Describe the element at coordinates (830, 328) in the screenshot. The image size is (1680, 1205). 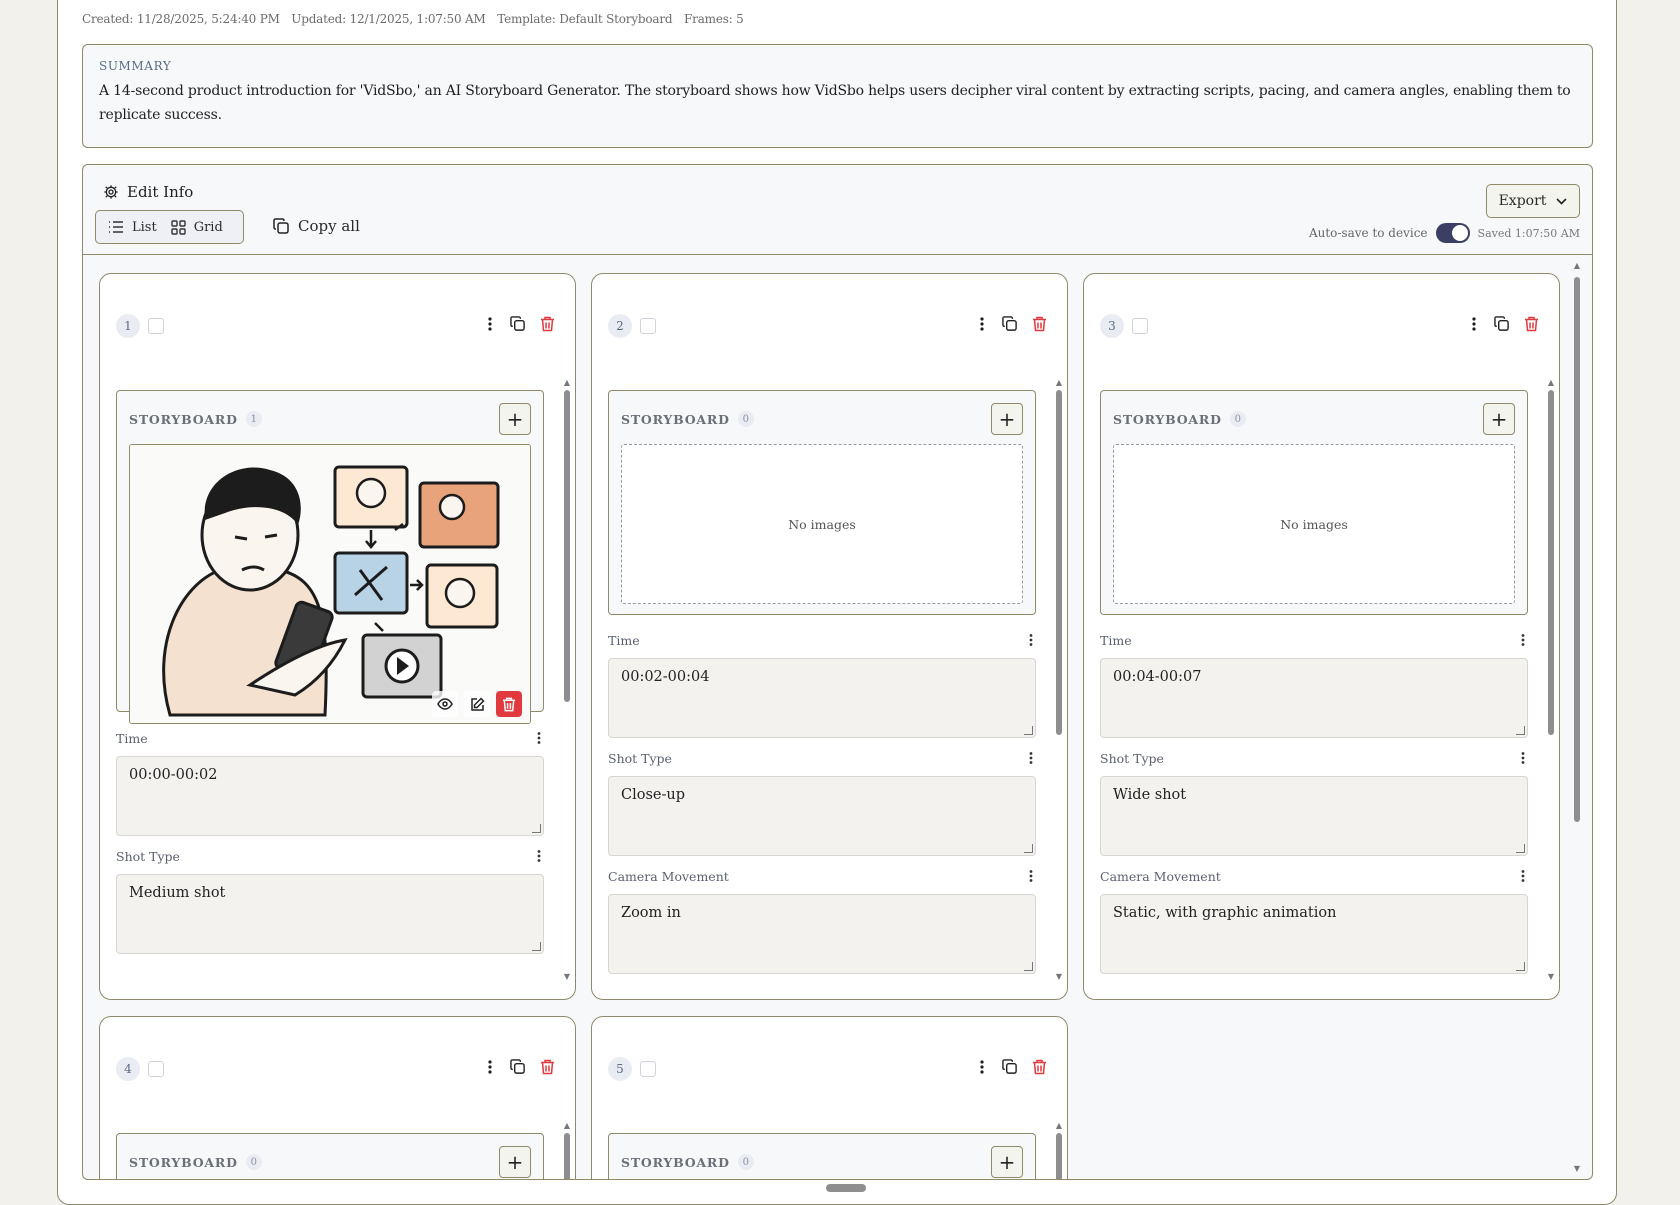
I see `frame-header: 2` at that location.